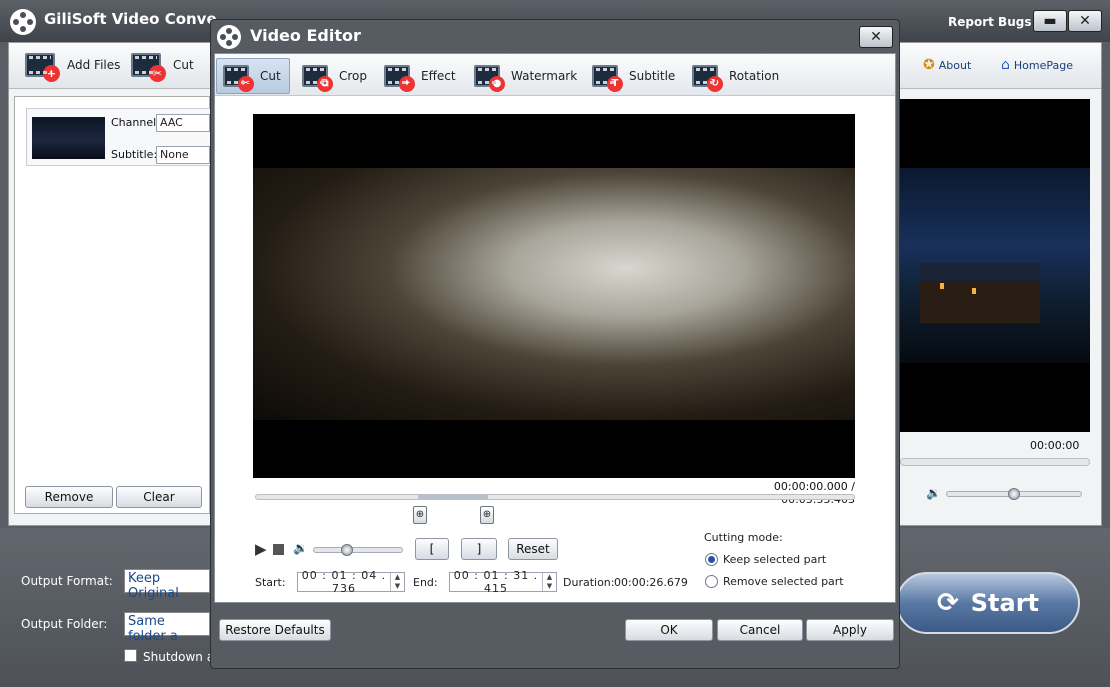 The width and height of the screenshot is (1110, 687). Describe the element at coordinates (533, 549) in the screenshot. I see `reset-button: Reset` at that location.